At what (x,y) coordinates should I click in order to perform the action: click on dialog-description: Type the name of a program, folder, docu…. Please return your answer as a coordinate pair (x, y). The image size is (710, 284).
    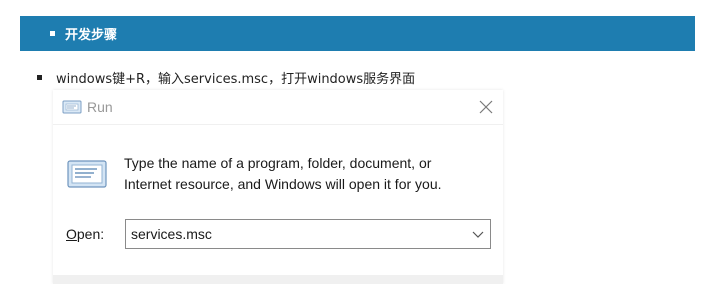
    Looking at the image, I should click on (304, 174).